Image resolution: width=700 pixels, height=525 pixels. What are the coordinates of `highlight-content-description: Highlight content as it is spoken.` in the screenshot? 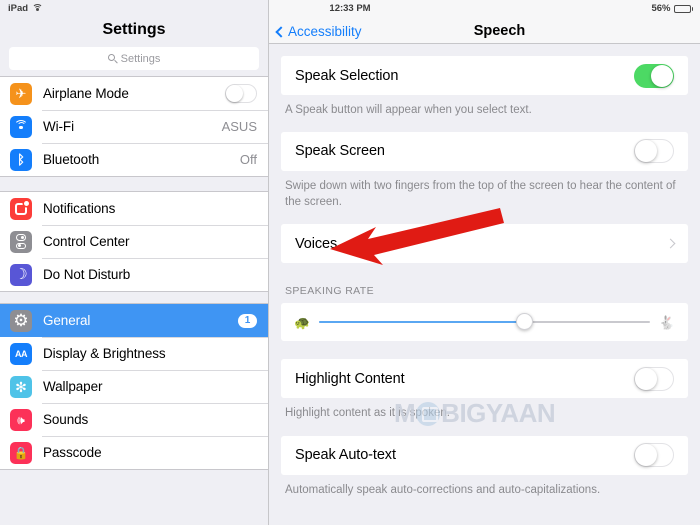 It's located at (367, 413).